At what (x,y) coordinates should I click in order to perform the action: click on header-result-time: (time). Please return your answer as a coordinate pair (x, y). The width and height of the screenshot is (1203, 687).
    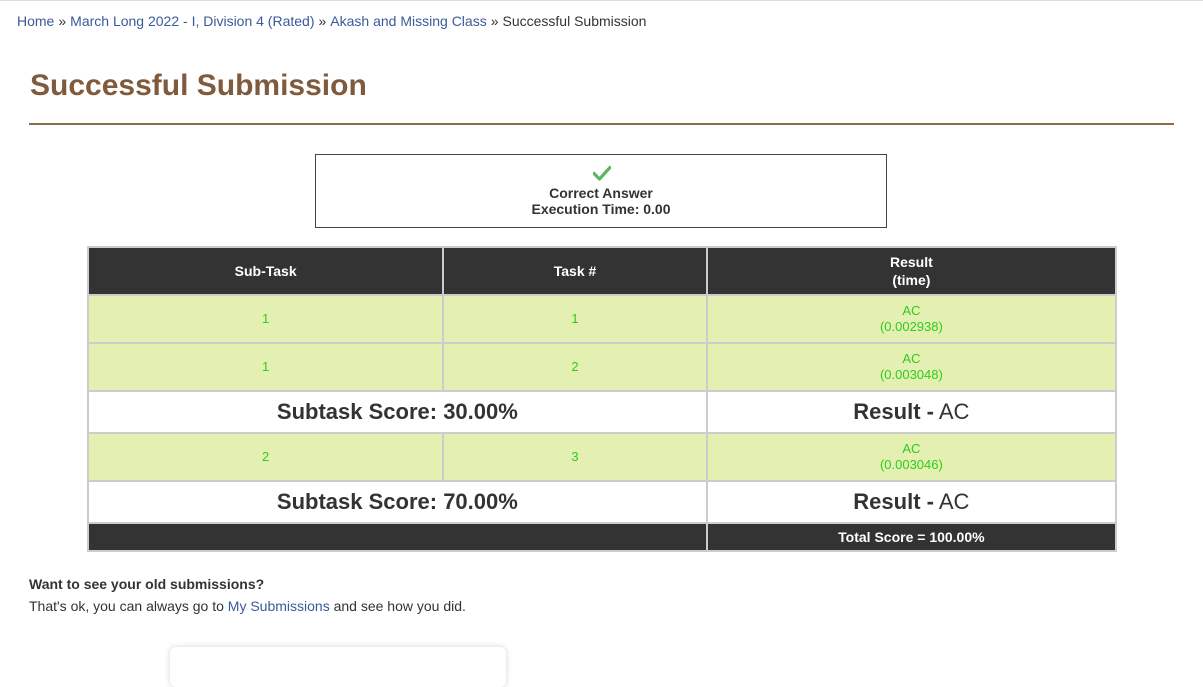
    Looking at the image, I should click on (911, 280).